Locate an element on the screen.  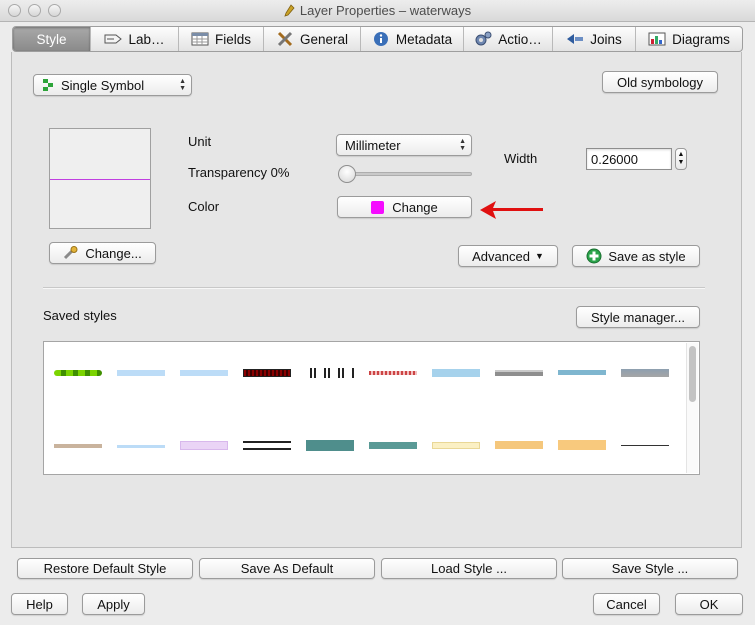
pencil-icon is located at coordinates (289, 10).